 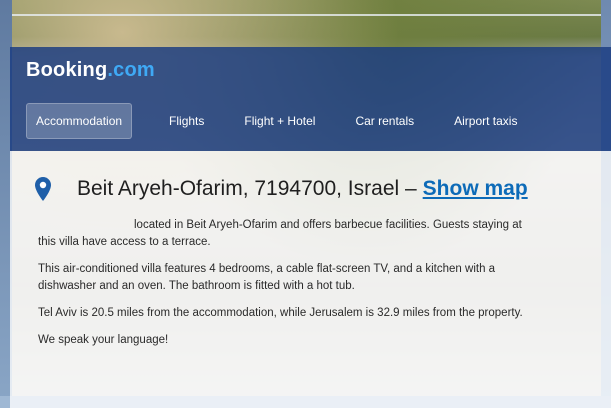 I want to click on show-map-link: Show map, so click(x=475, y=189).